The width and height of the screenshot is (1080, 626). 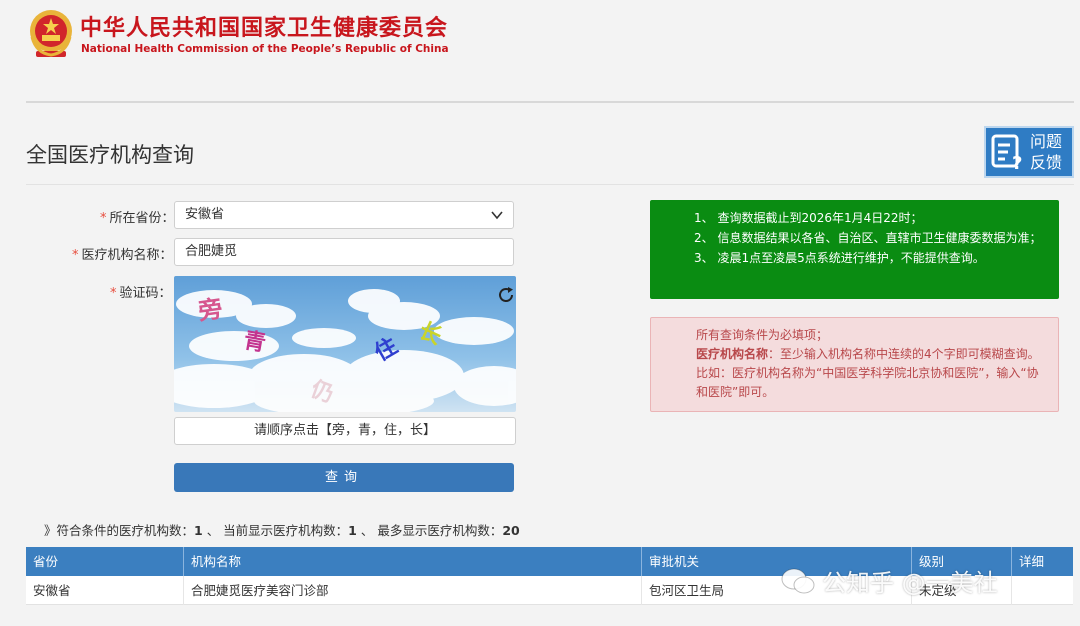 What do you see at coordinates (910, 583) in the screenshot?
I see `watermark-text: 公知乎 @一美社` at bounding box center [910, 583].